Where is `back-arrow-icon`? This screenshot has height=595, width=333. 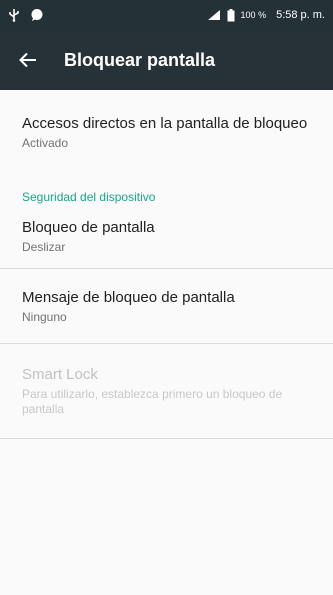 back-arrow-icon is located at coordinates (28, 60).